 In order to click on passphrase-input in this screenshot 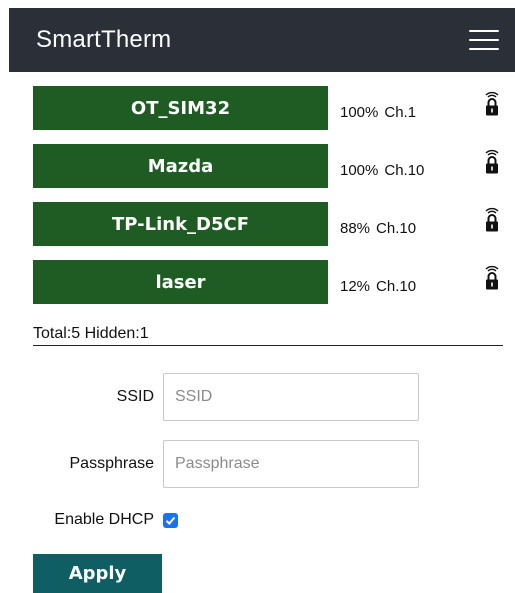, I will do `click(291, 464)`.